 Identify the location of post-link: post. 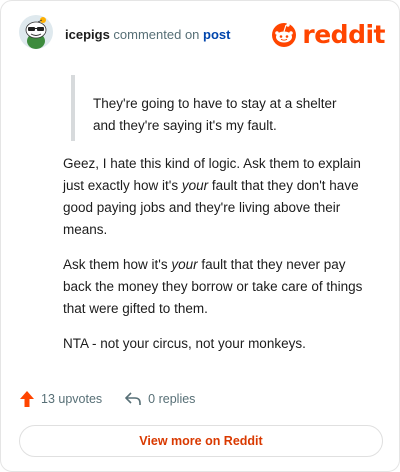
(216, 34).